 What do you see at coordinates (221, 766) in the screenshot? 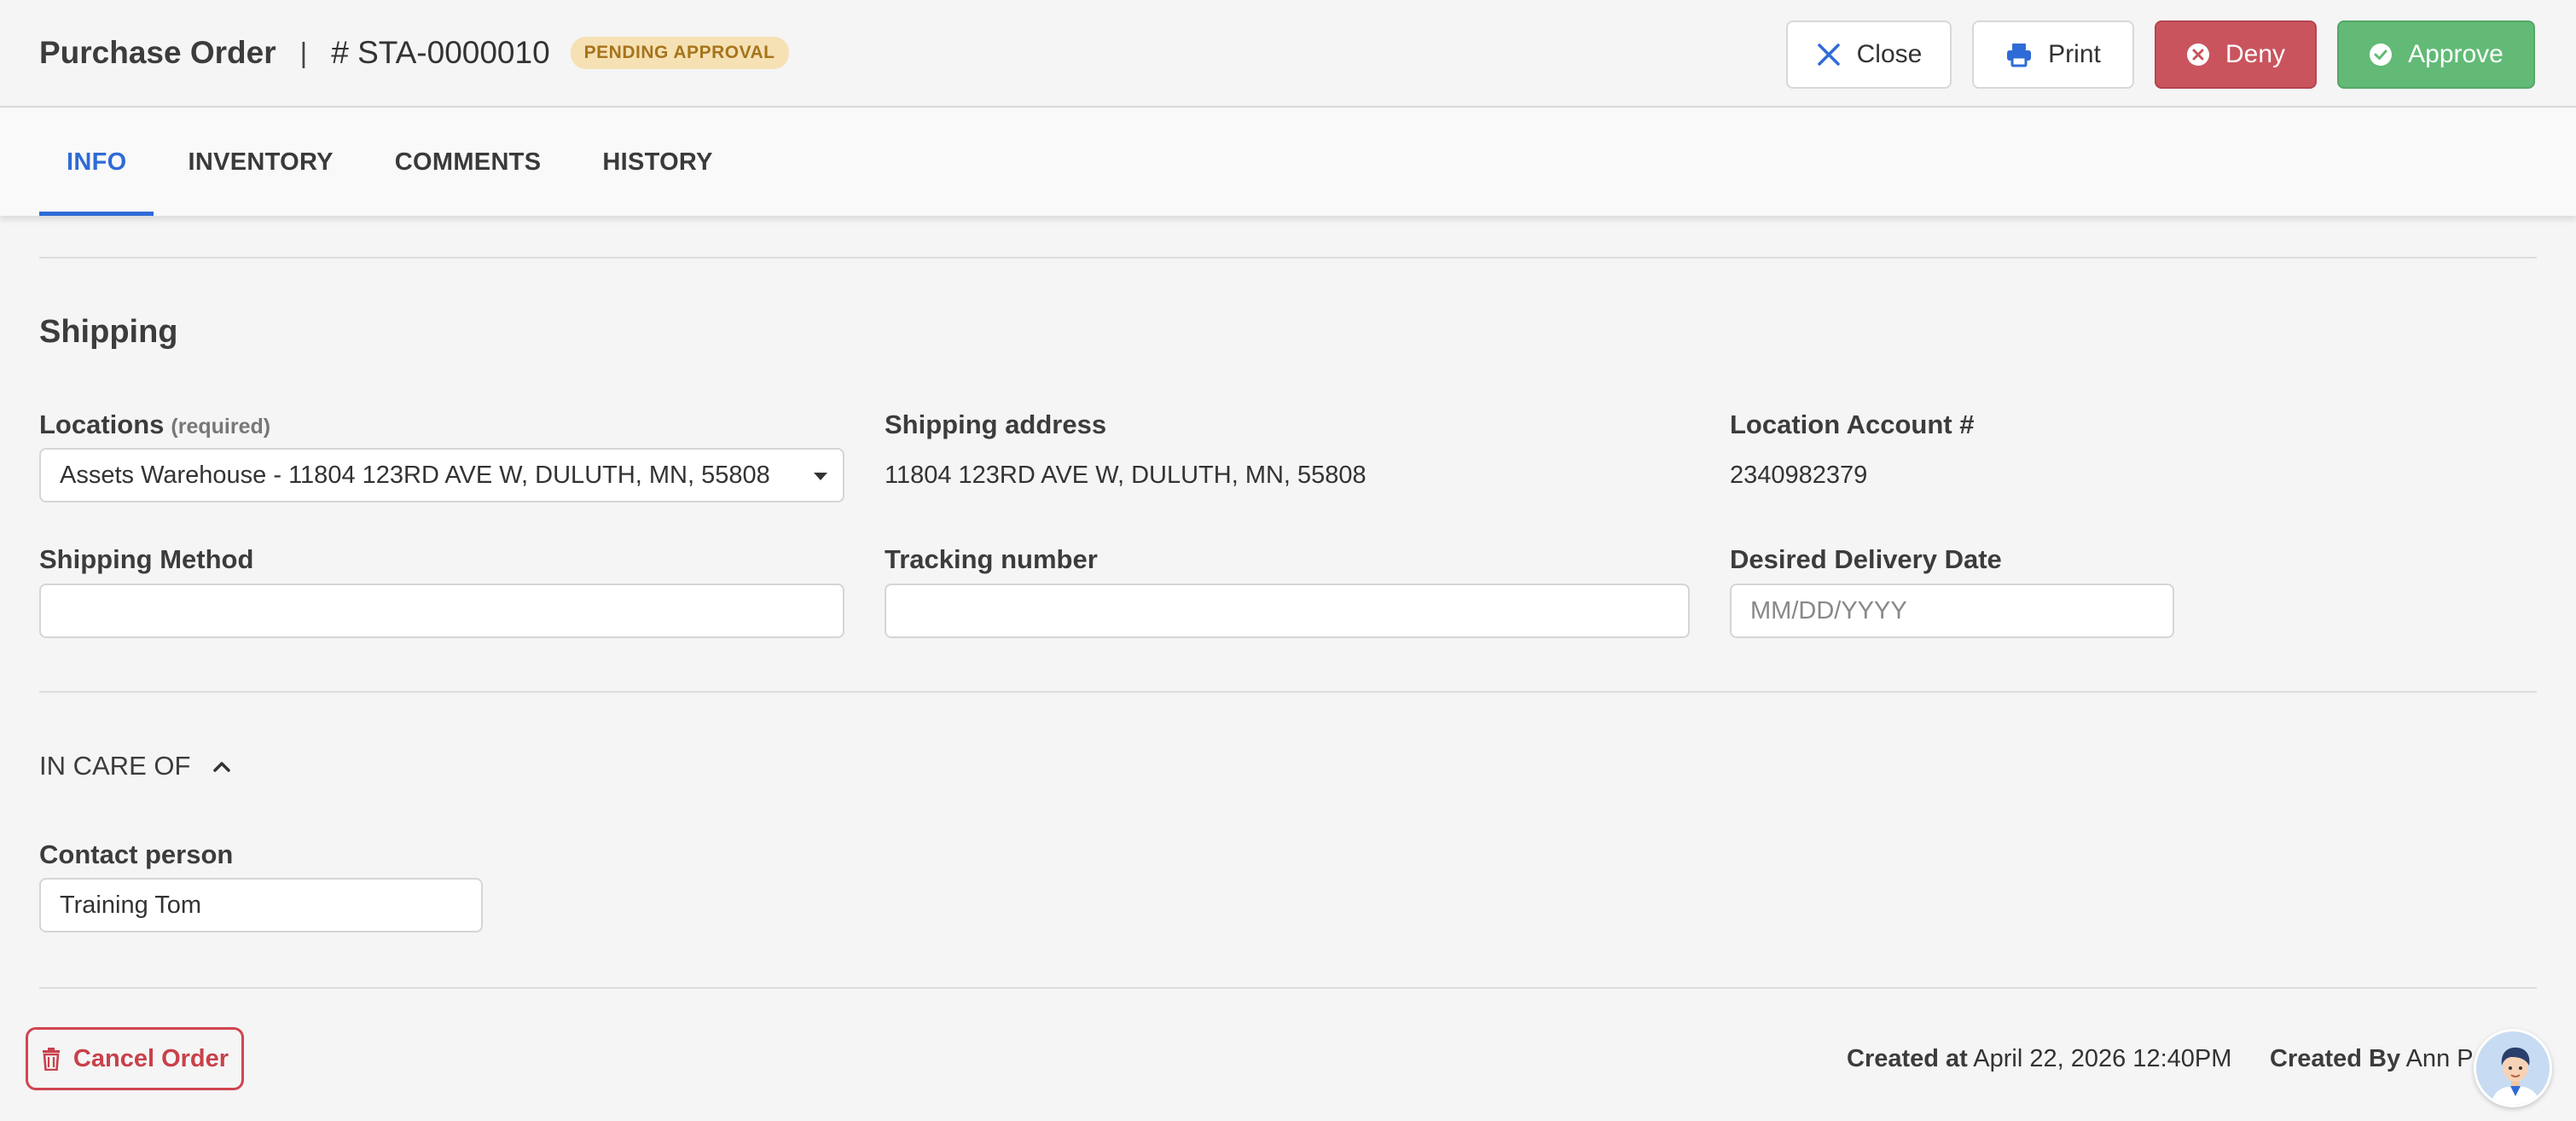
I see `chevron-up-icon` at bounding box center [221, 766].